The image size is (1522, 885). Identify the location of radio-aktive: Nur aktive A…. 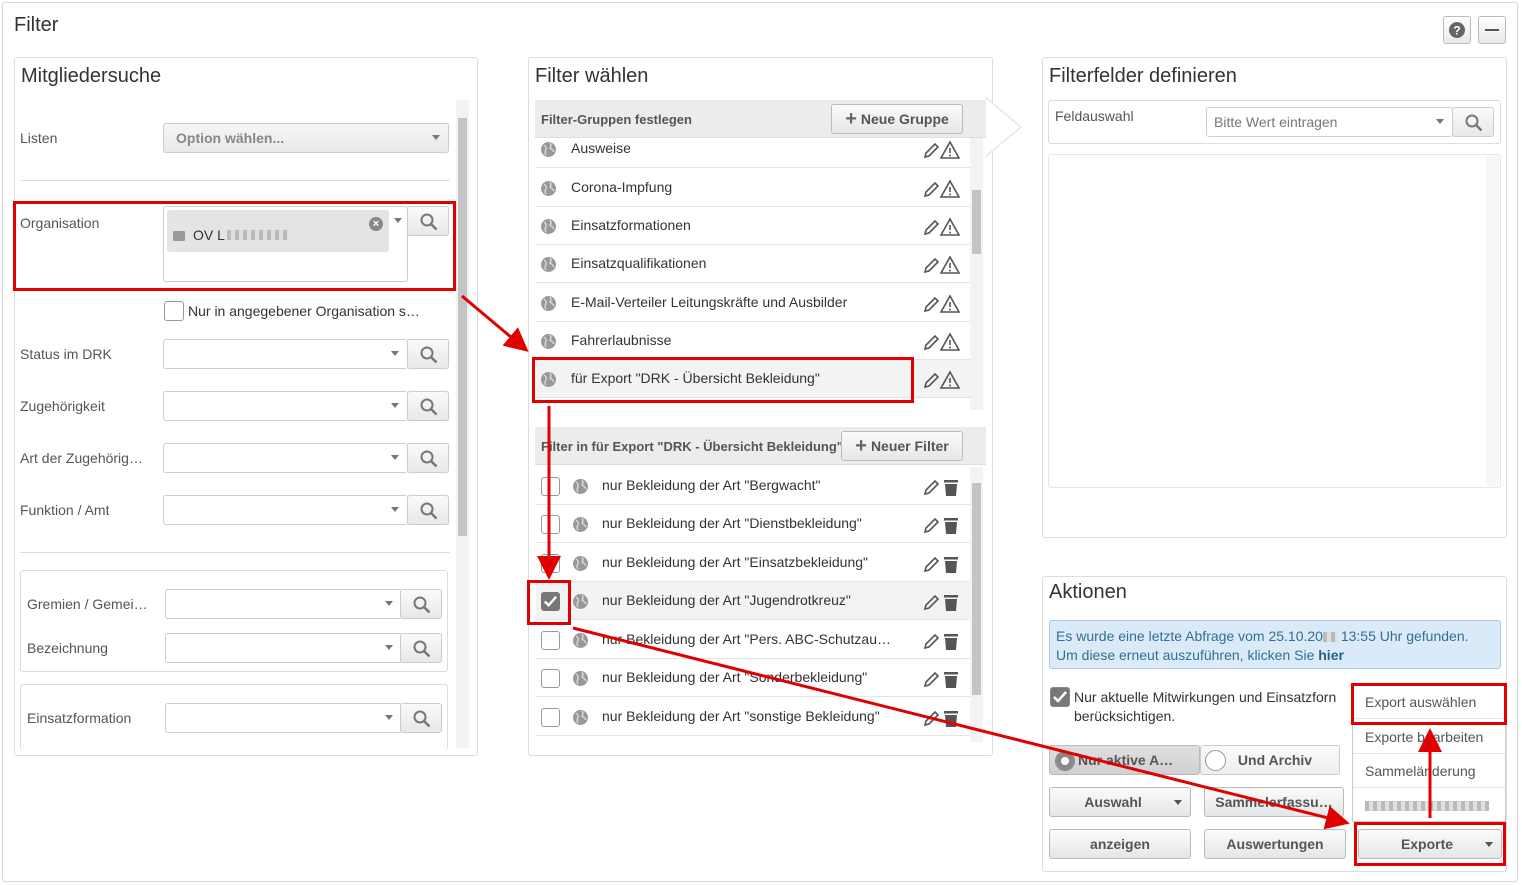
(1124, 760).